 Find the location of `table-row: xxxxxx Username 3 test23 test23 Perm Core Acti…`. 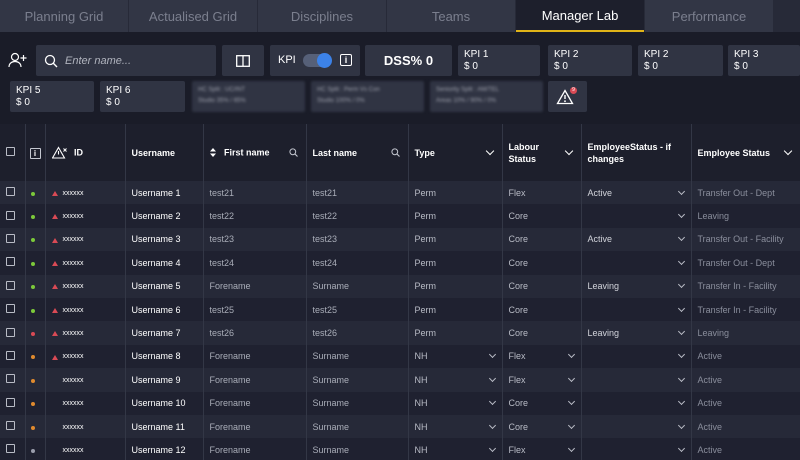

table-row: xxxxxx Username 3 test23 test23 Perm Core Acti… is located at coordinates (400, 239).